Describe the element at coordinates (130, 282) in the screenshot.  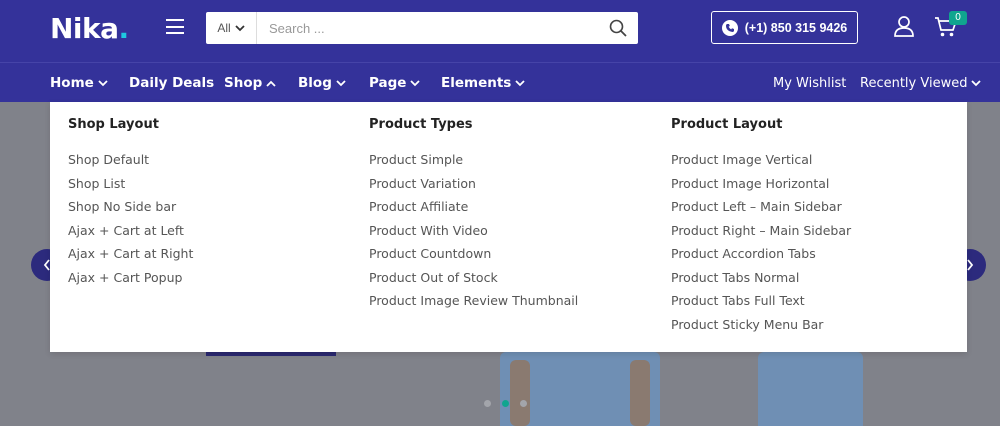
I see `menu-link: Ajax + Cart Popup` at that location.